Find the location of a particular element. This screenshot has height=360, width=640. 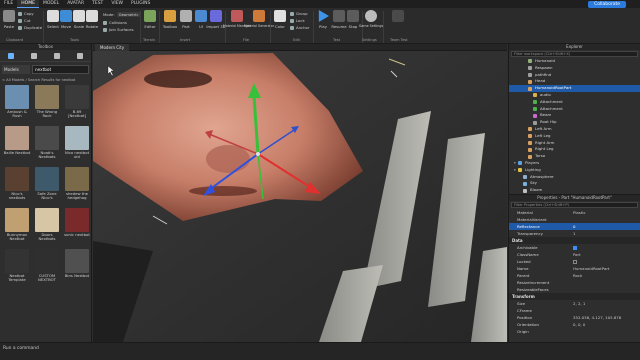

inventory-tab-icon is located at coordinates (34, 55).